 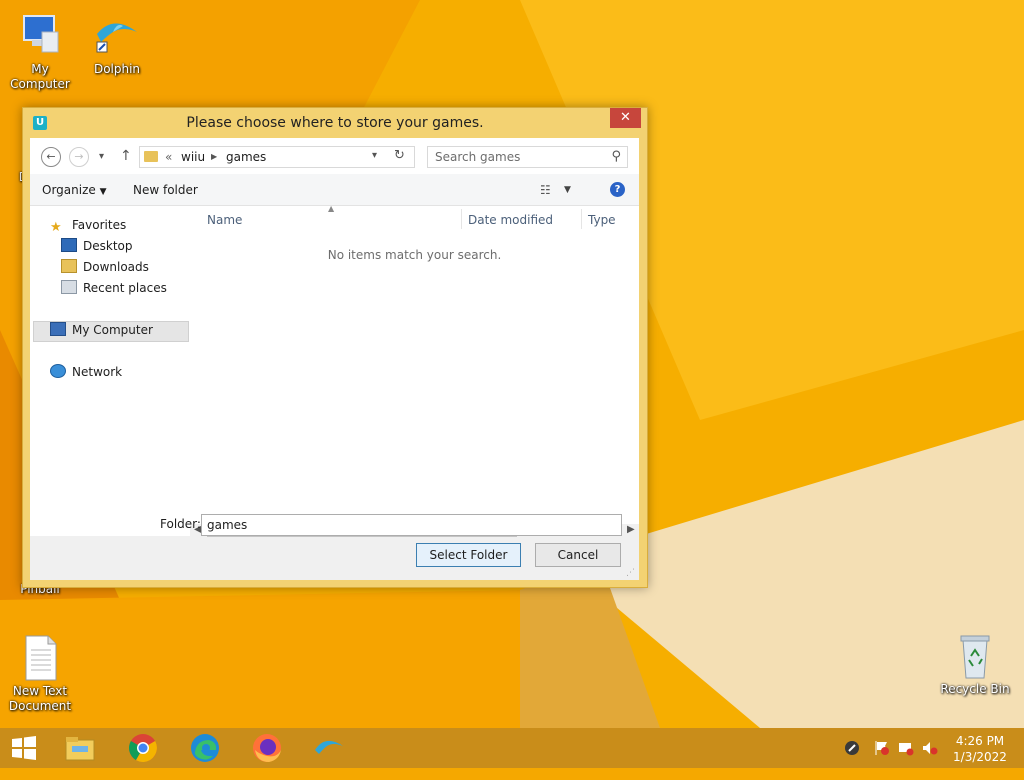 I want to click on clock-time: 4:26 PM, so click(x=980, y=741).